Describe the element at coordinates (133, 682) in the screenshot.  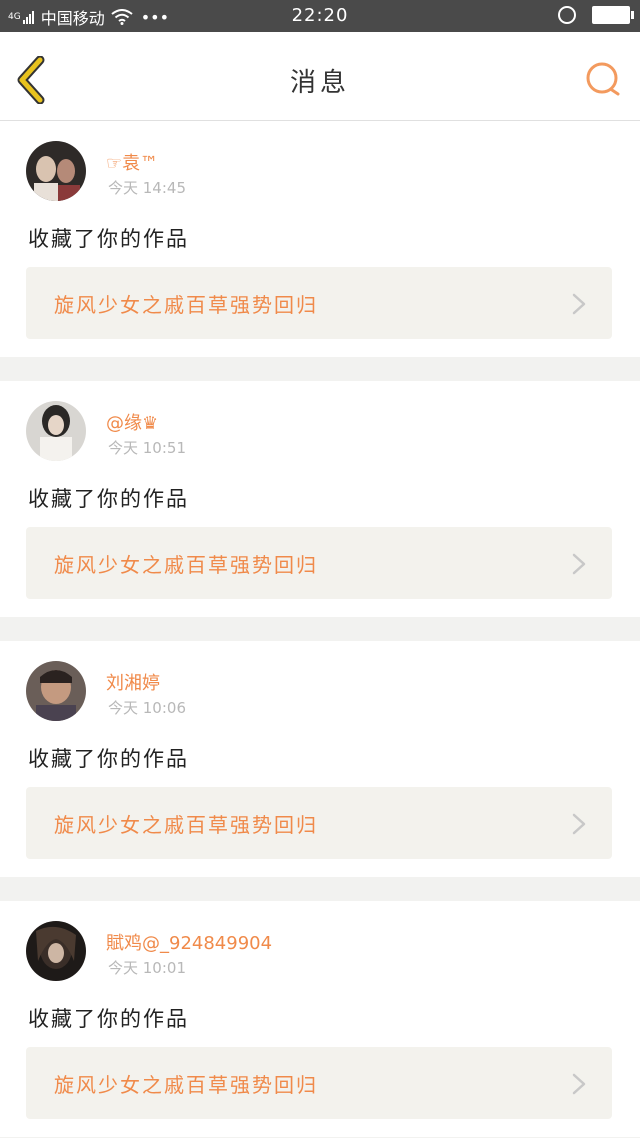
I see `username: 刘湘婷` at that location.